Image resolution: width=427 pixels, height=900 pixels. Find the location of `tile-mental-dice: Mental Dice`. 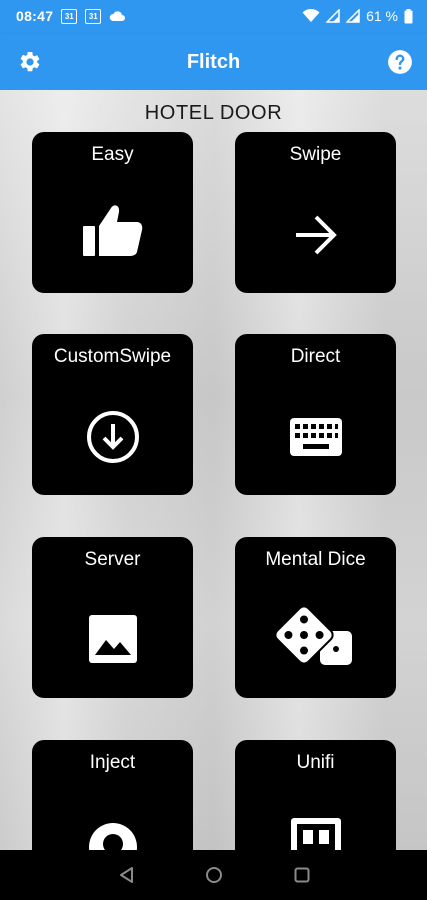

tile-mental-dice: Mental Dice is located at coordinates (315, 617).